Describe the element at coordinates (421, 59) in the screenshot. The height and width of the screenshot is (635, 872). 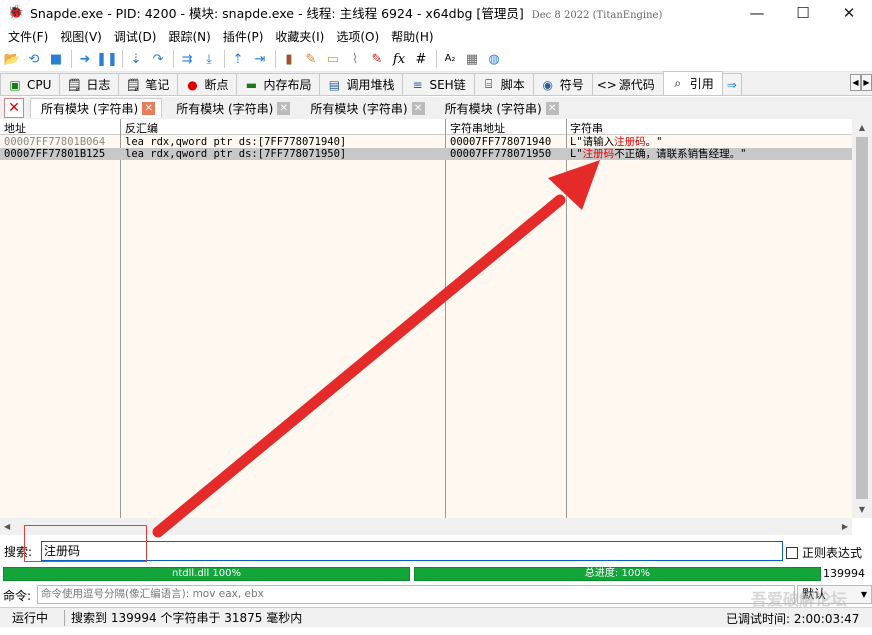
I see `hash-icon: #` at that location.